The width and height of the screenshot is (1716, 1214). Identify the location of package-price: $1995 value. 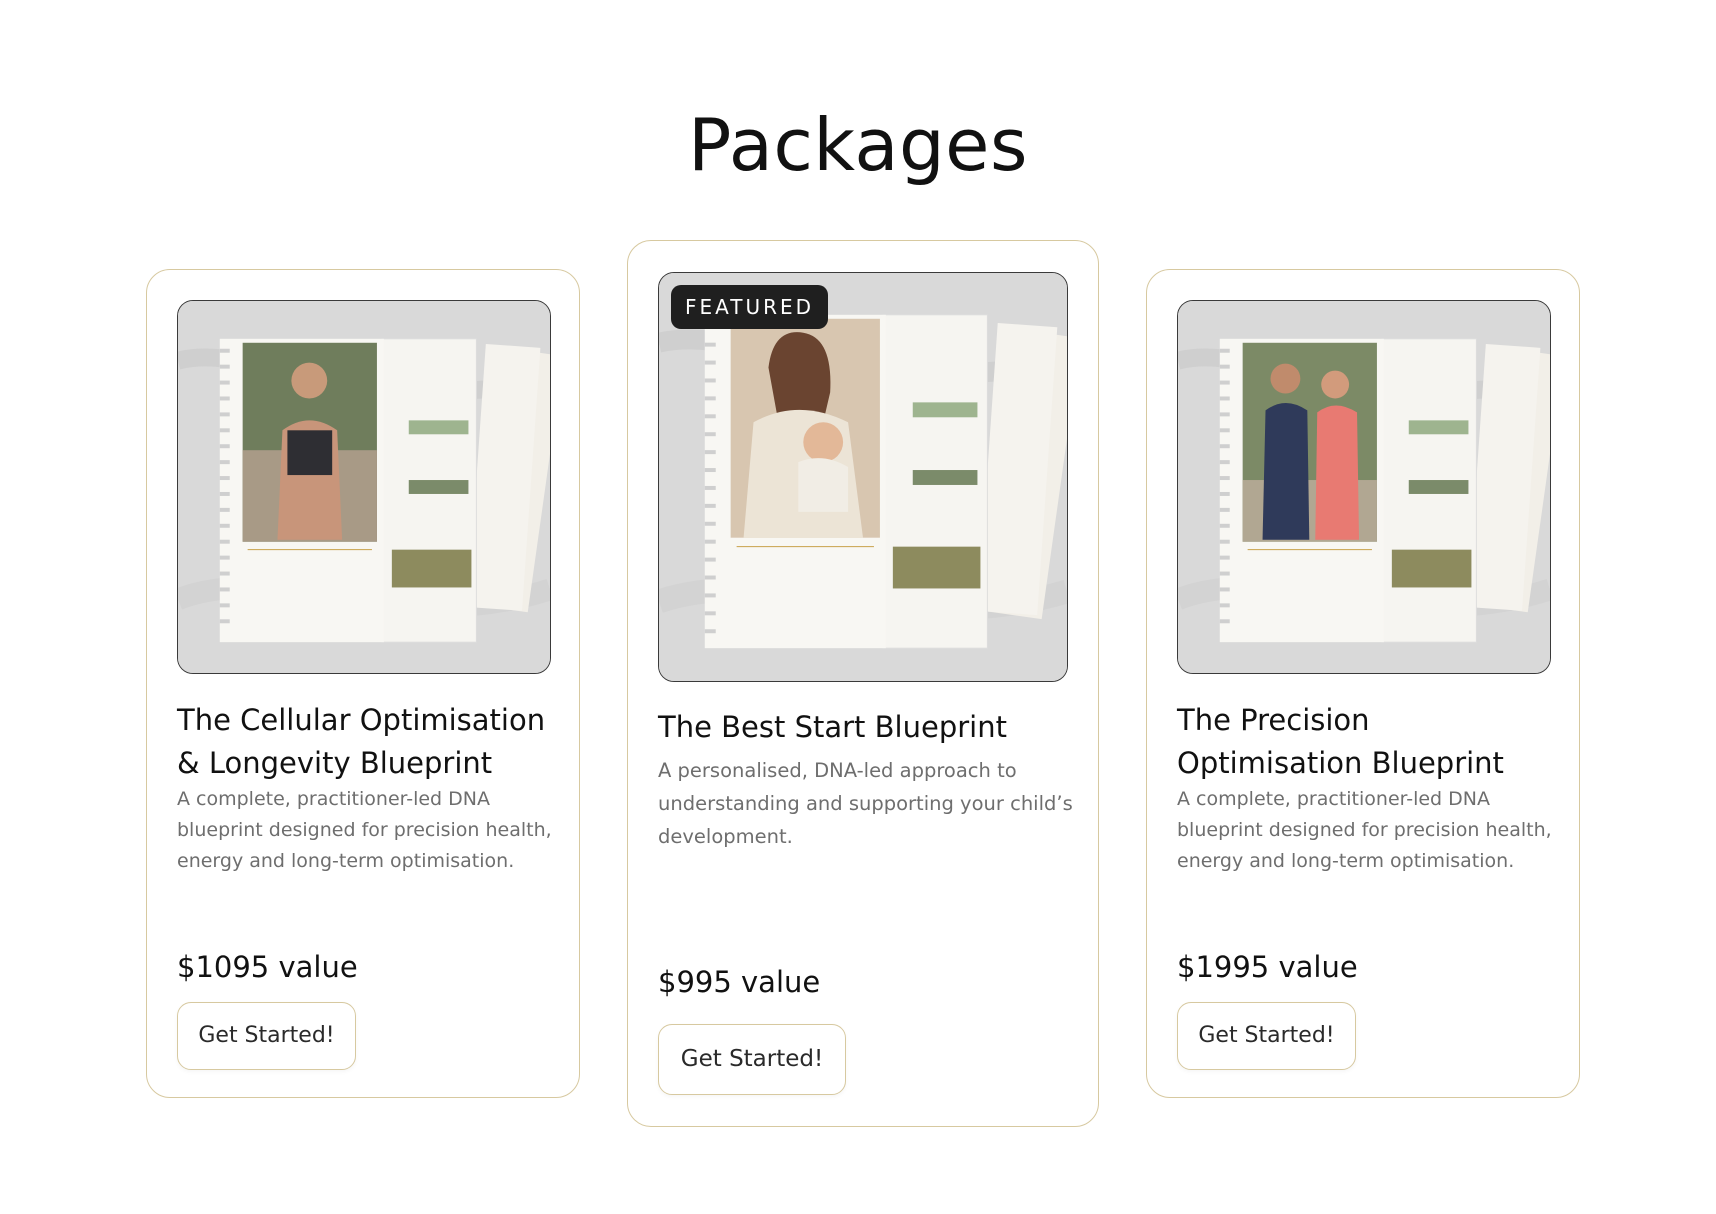
(1267, 967).